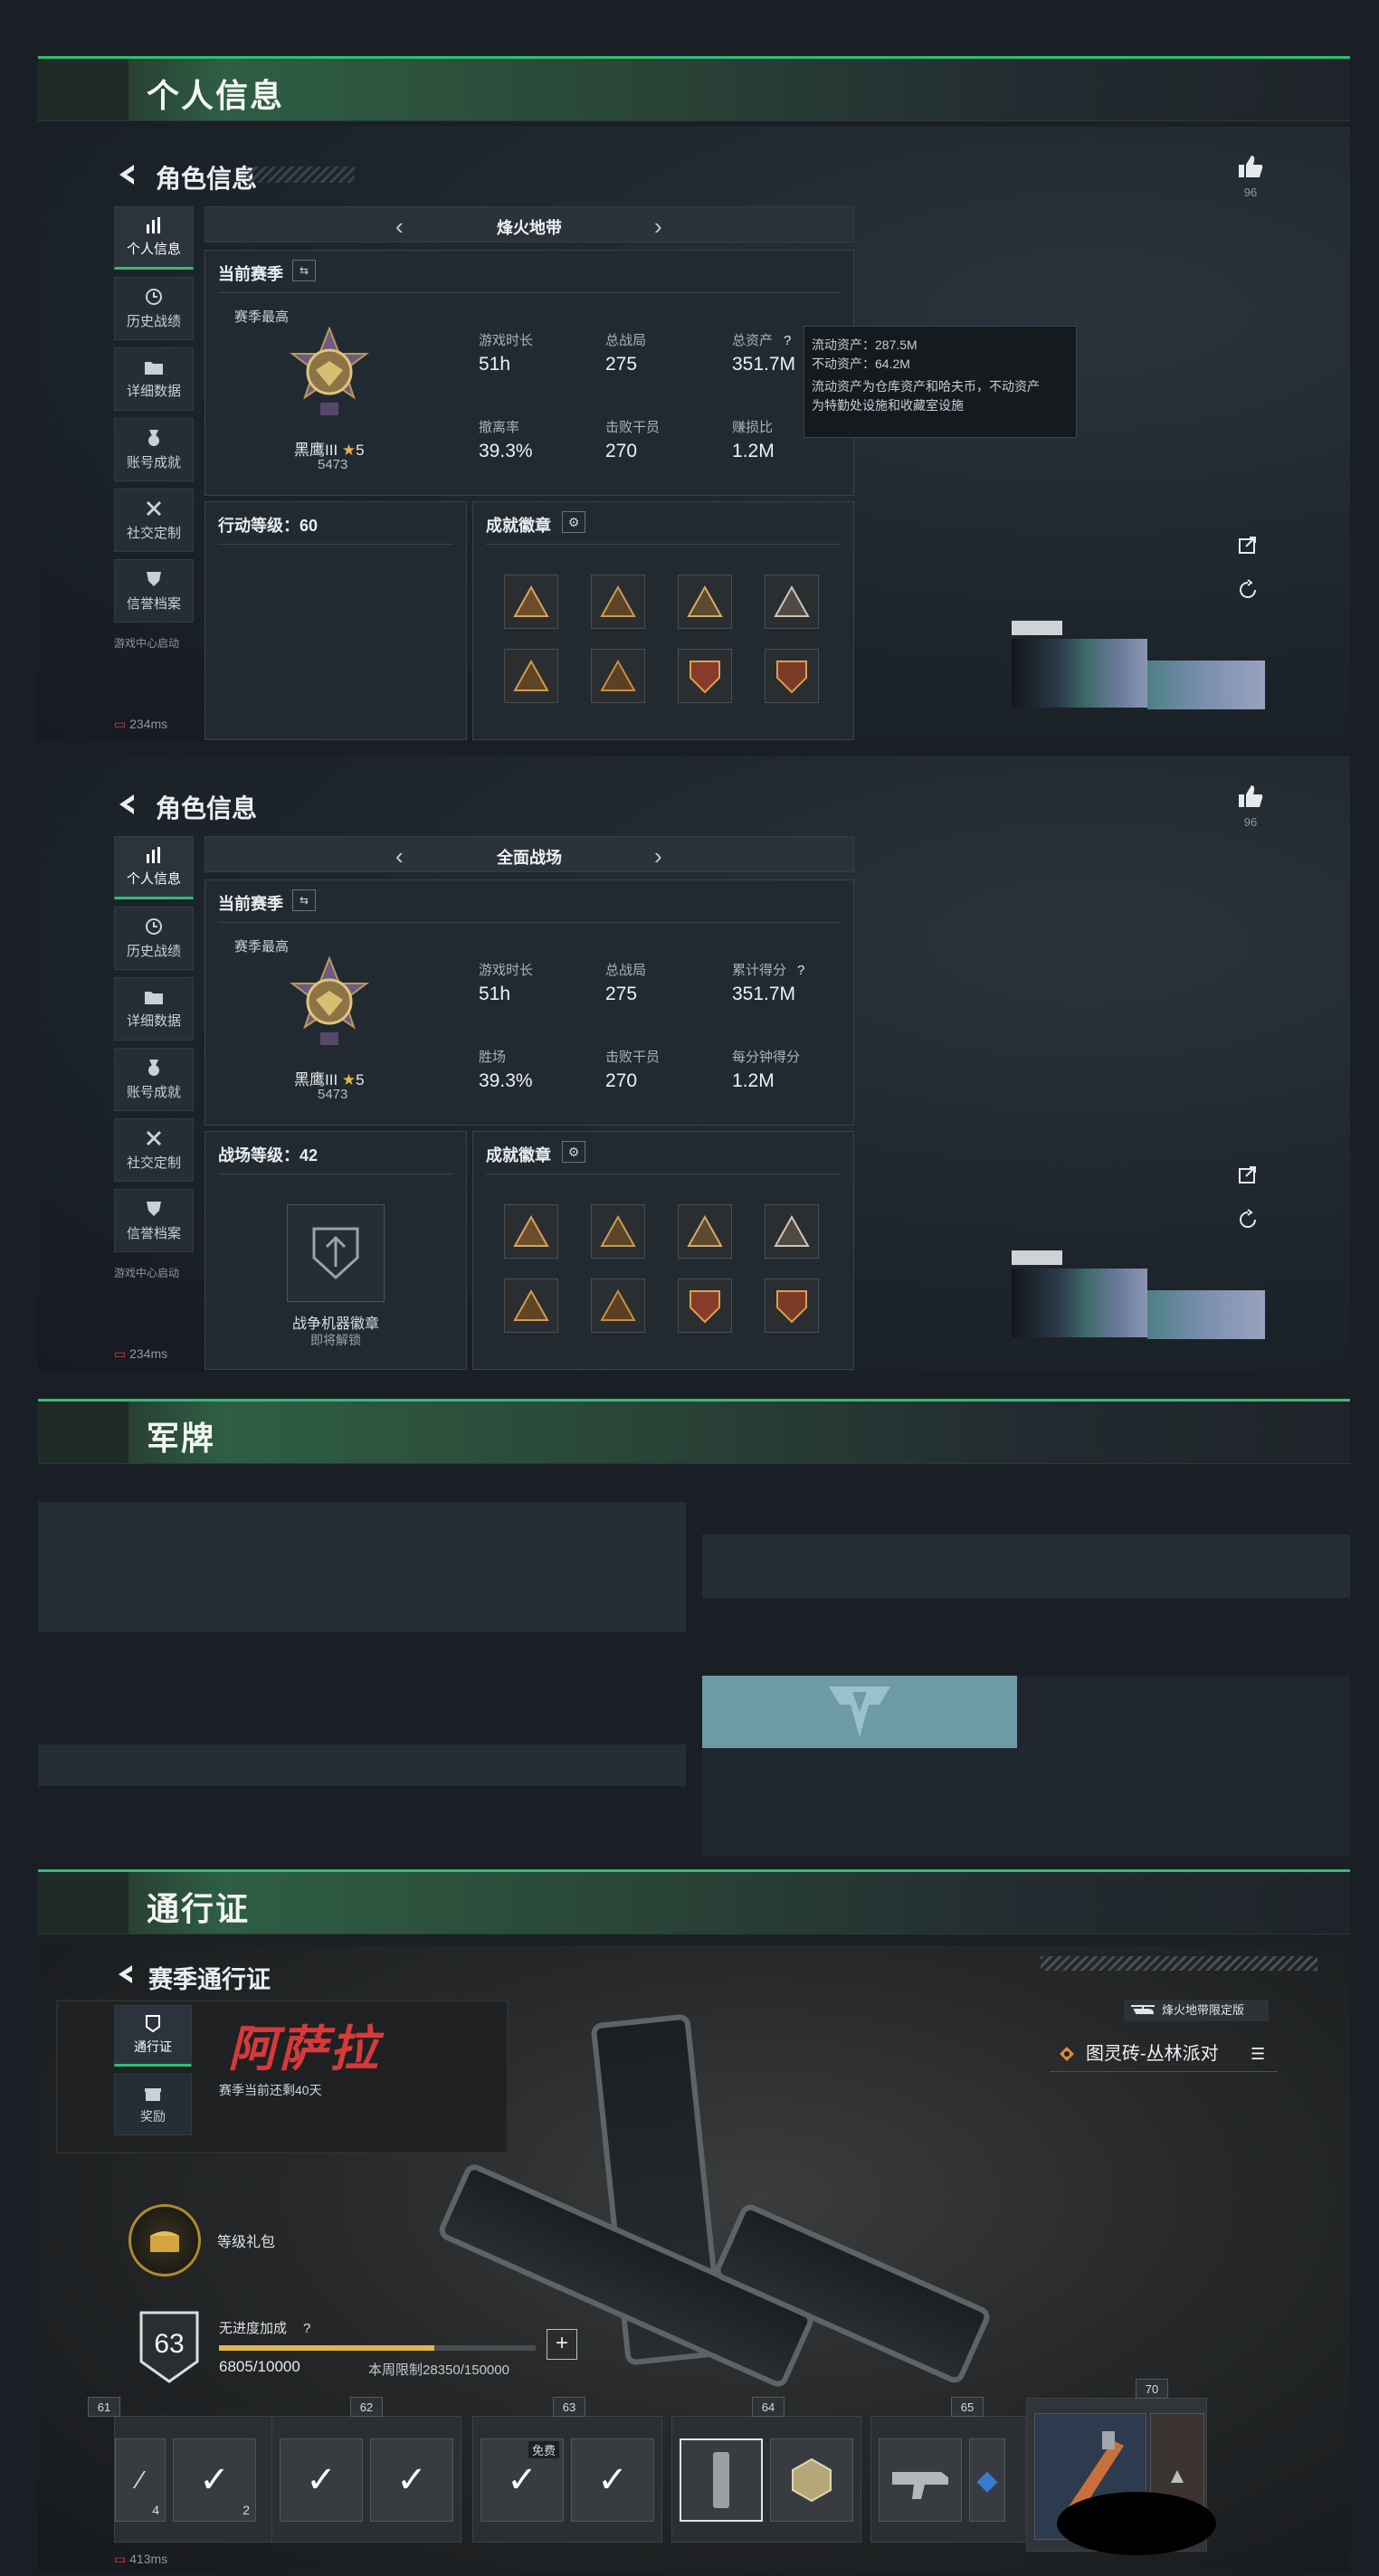  I want to click on reward-slot-claimed: ✓ 2, so click(214, 2480).